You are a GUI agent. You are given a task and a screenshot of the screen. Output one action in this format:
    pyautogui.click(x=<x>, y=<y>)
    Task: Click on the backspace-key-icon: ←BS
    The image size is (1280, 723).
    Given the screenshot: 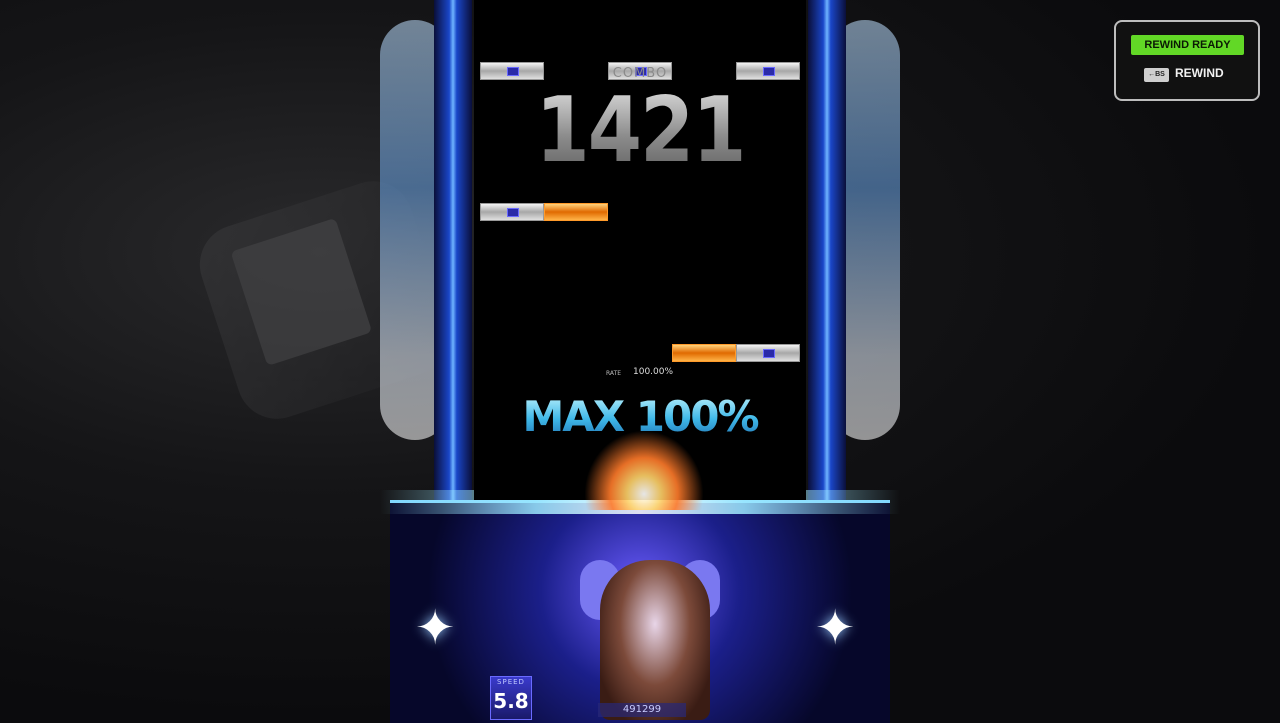 What is the action you would take?
    pyautogui.click(x=1156, y=75)
    